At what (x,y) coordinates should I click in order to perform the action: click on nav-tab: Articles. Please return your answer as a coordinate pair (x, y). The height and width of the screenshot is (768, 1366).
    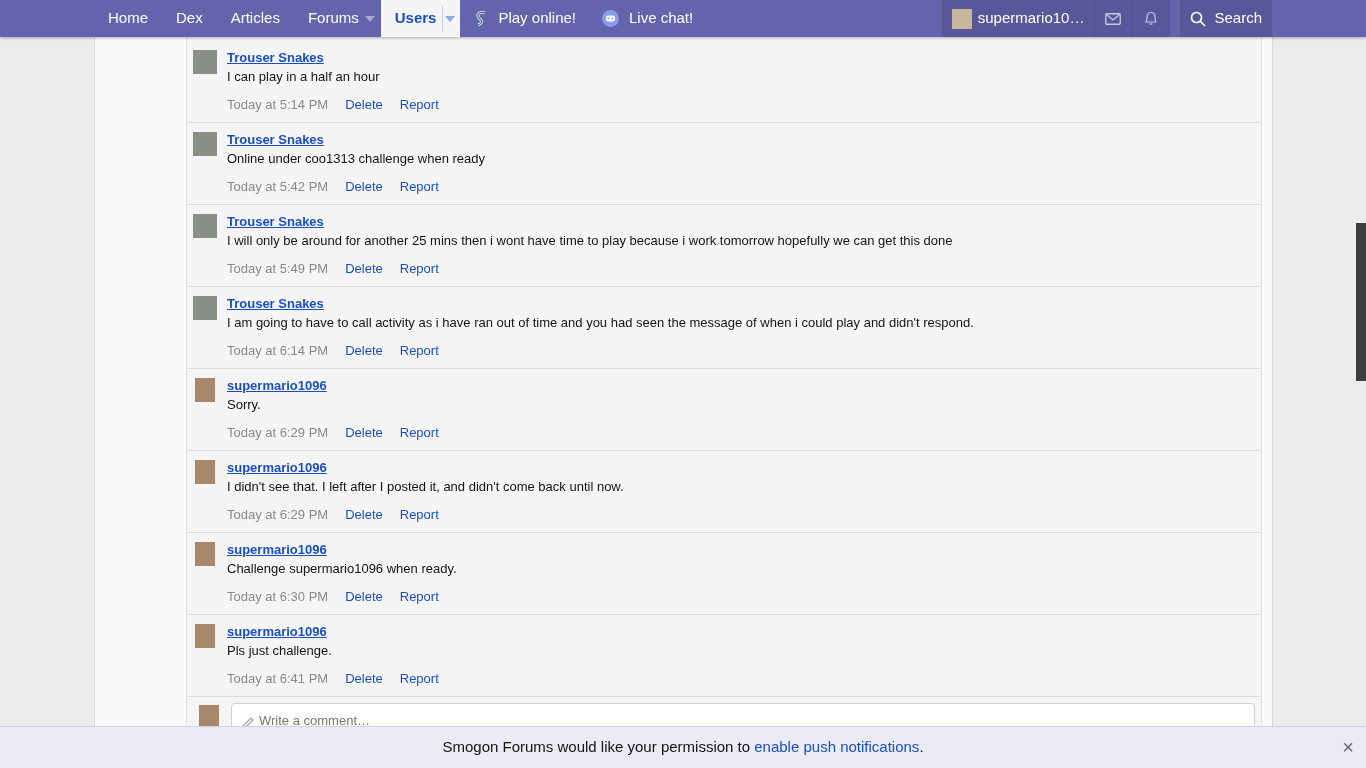
    Looking at the image, I should click on (255, 18).